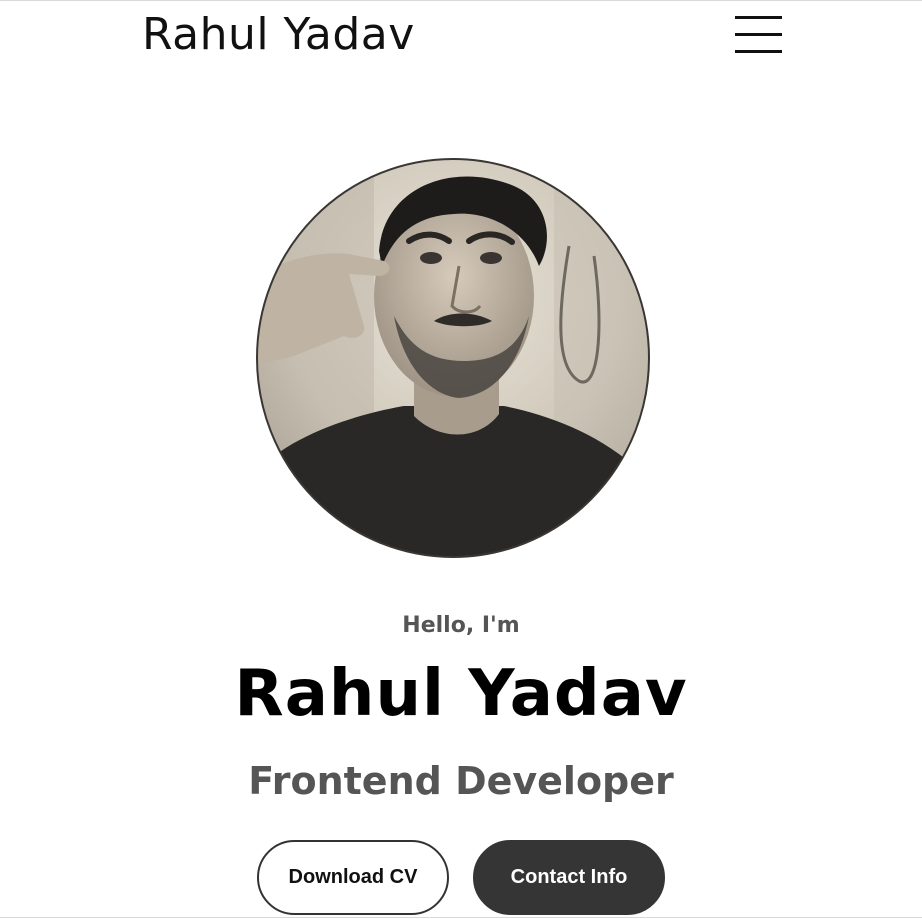  Describe the element at coordinates (461, 917) in the screenshot. I see `divider` at that location.